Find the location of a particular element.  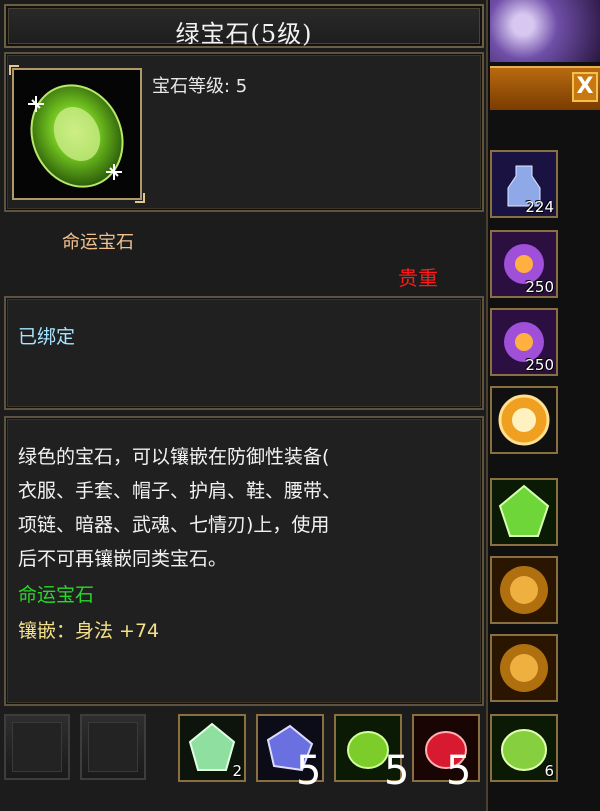

item-icon-frame is located at coordinates (77, 134).